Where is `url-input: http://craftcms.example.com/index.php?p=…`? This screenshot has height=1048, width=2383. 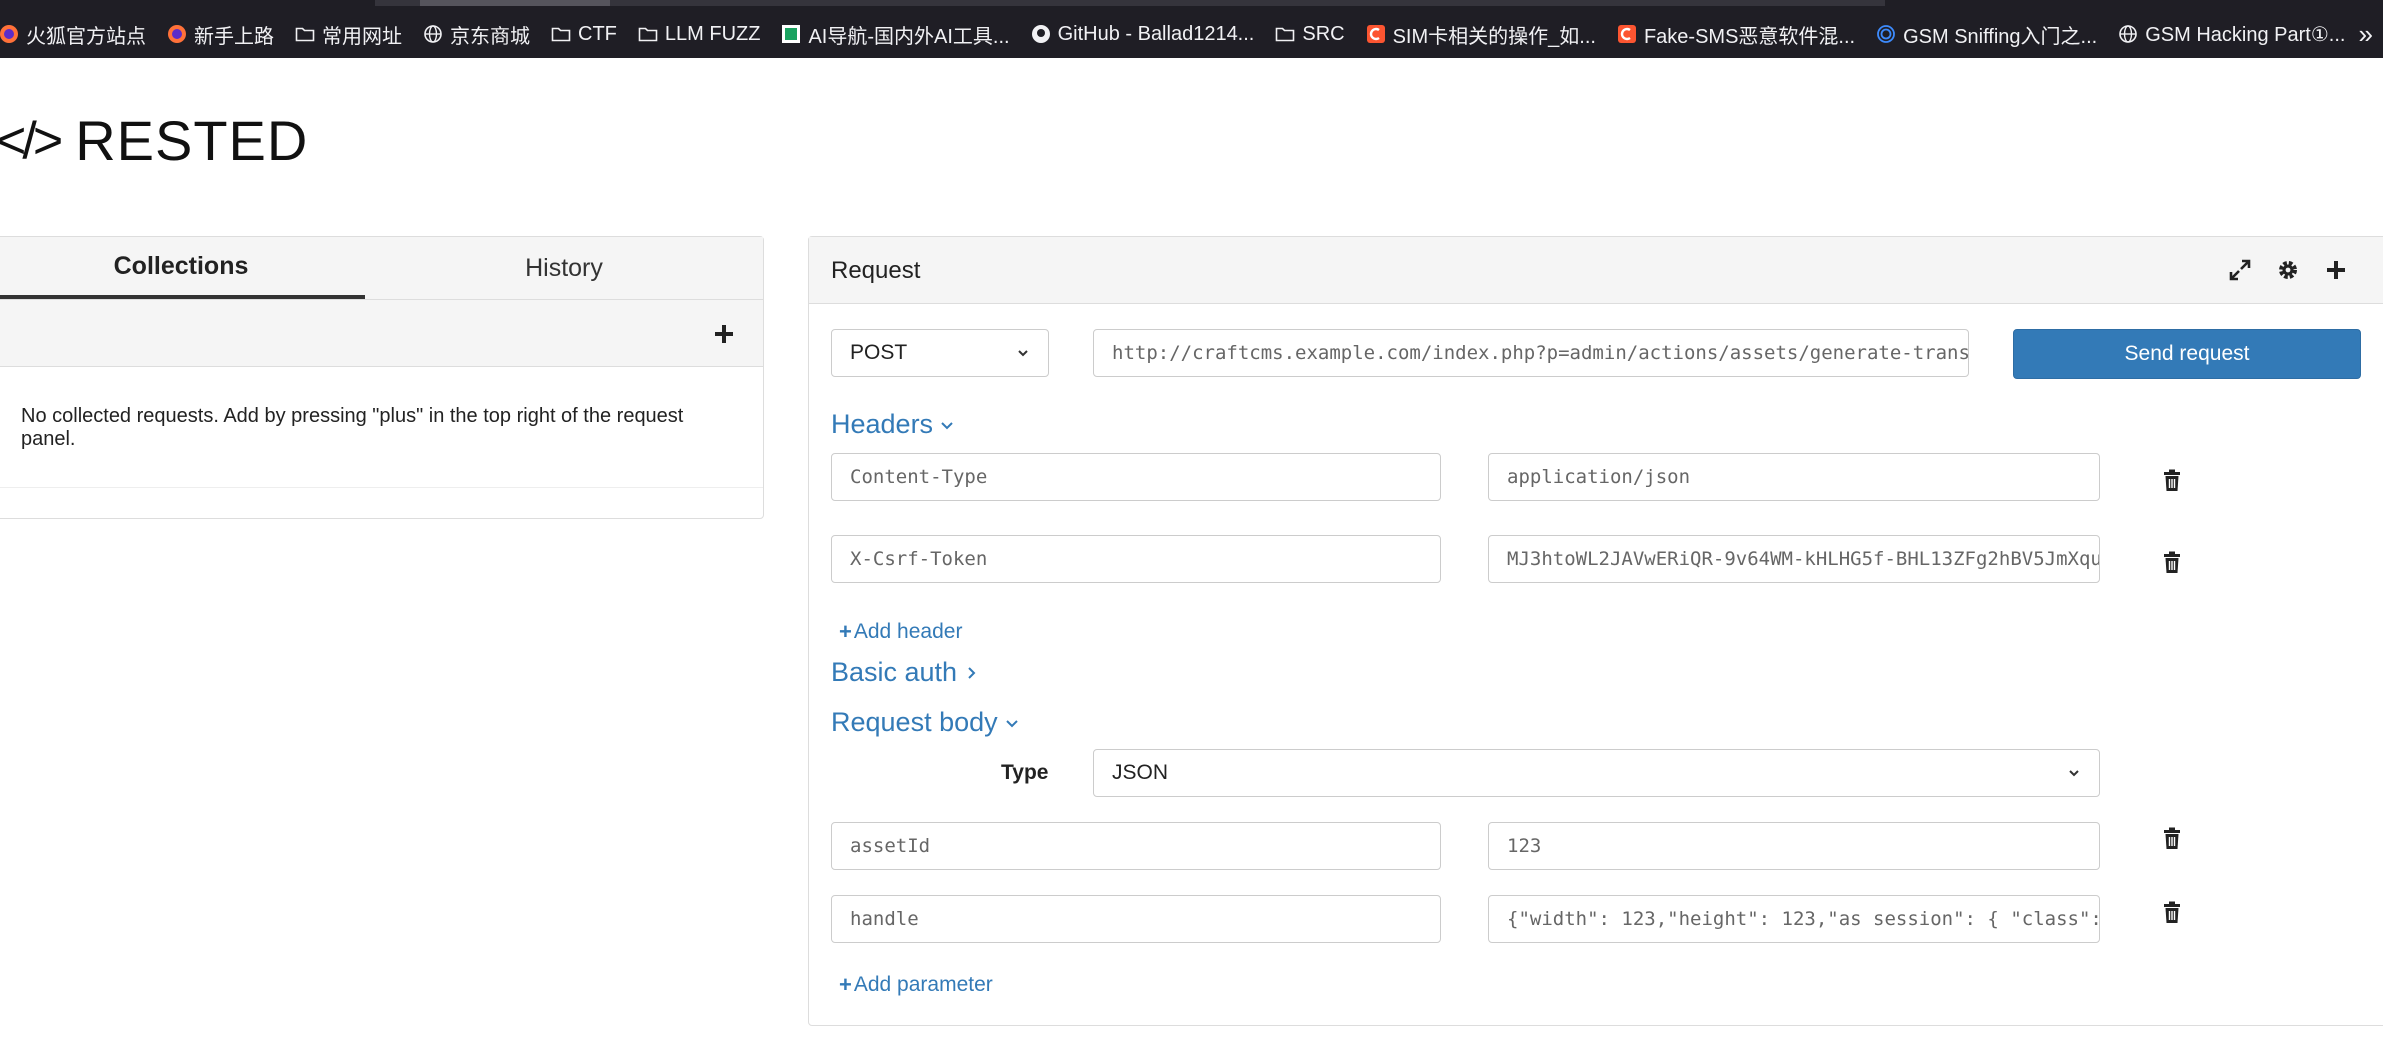 url-input: http://craftcms.example.com/index.php?p=… is located at coordinates (1531, 353).